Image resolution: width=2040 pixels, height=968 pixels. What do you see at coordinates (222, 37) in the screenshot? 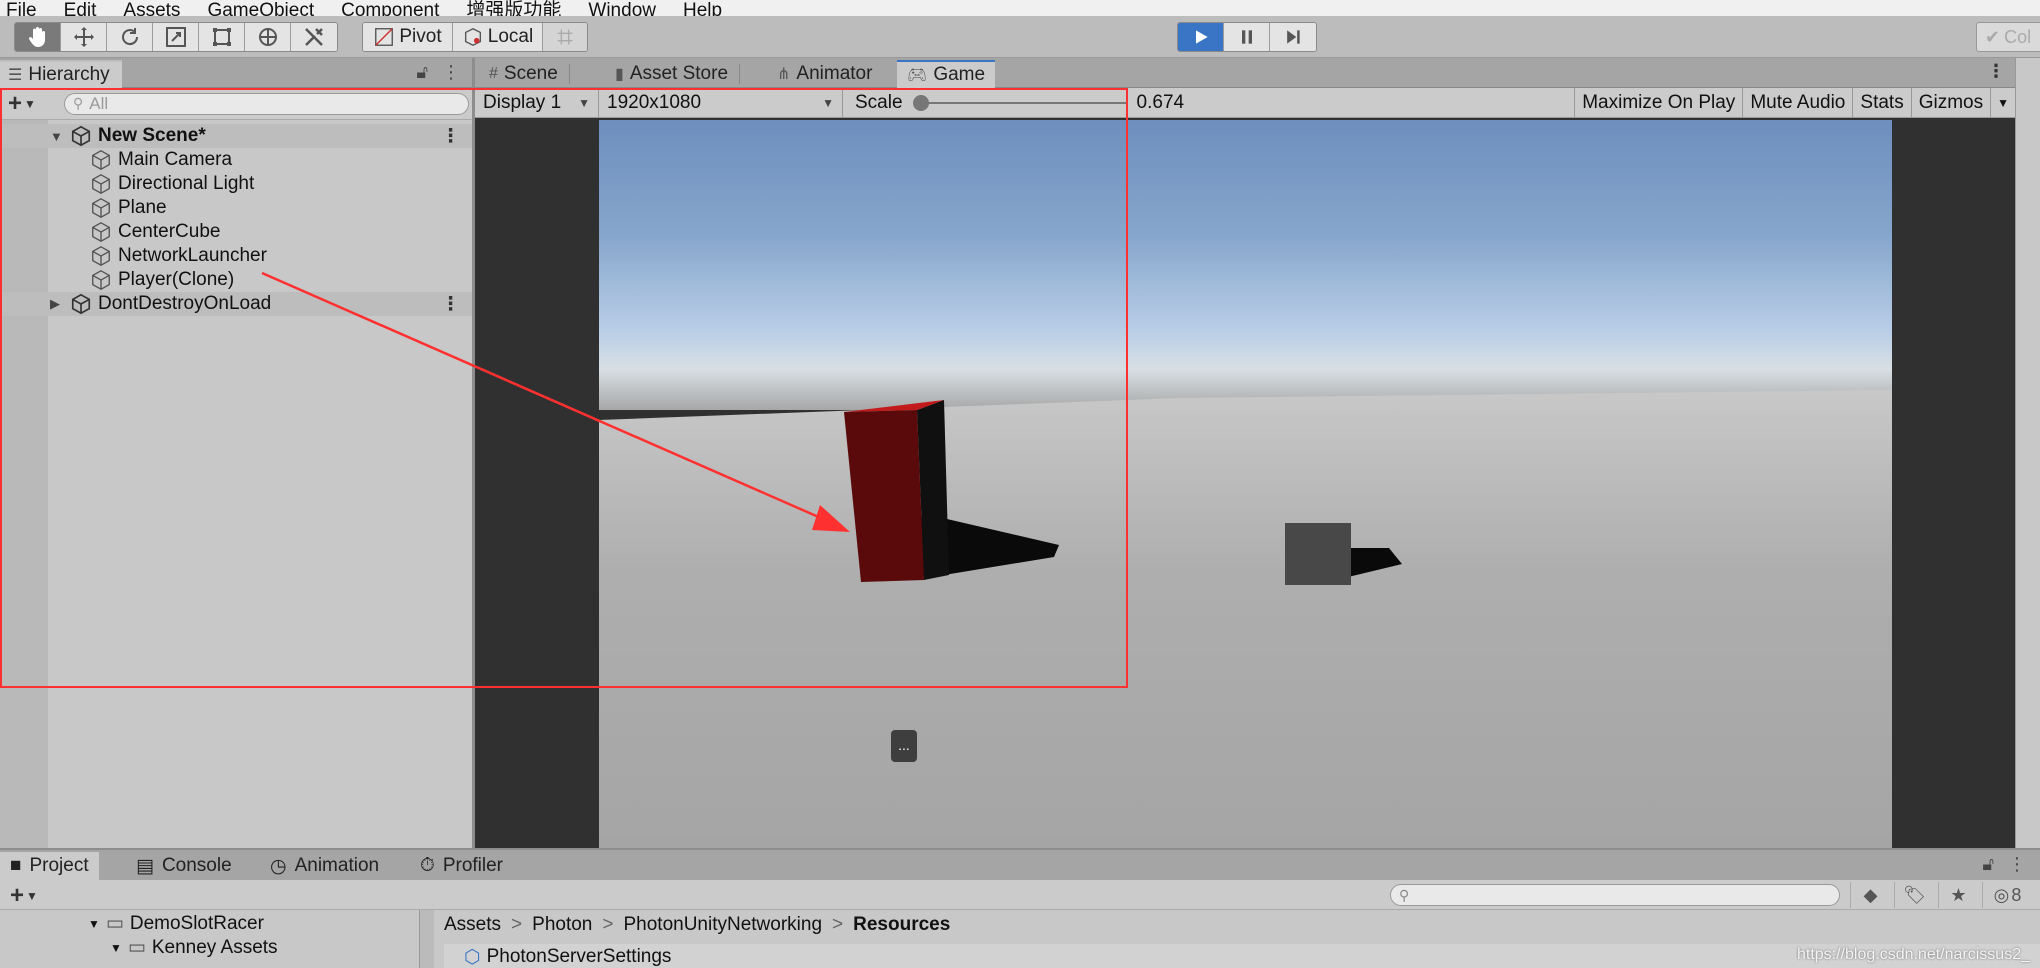
I see `rect-tool-button` at bounding box center [222, 37].